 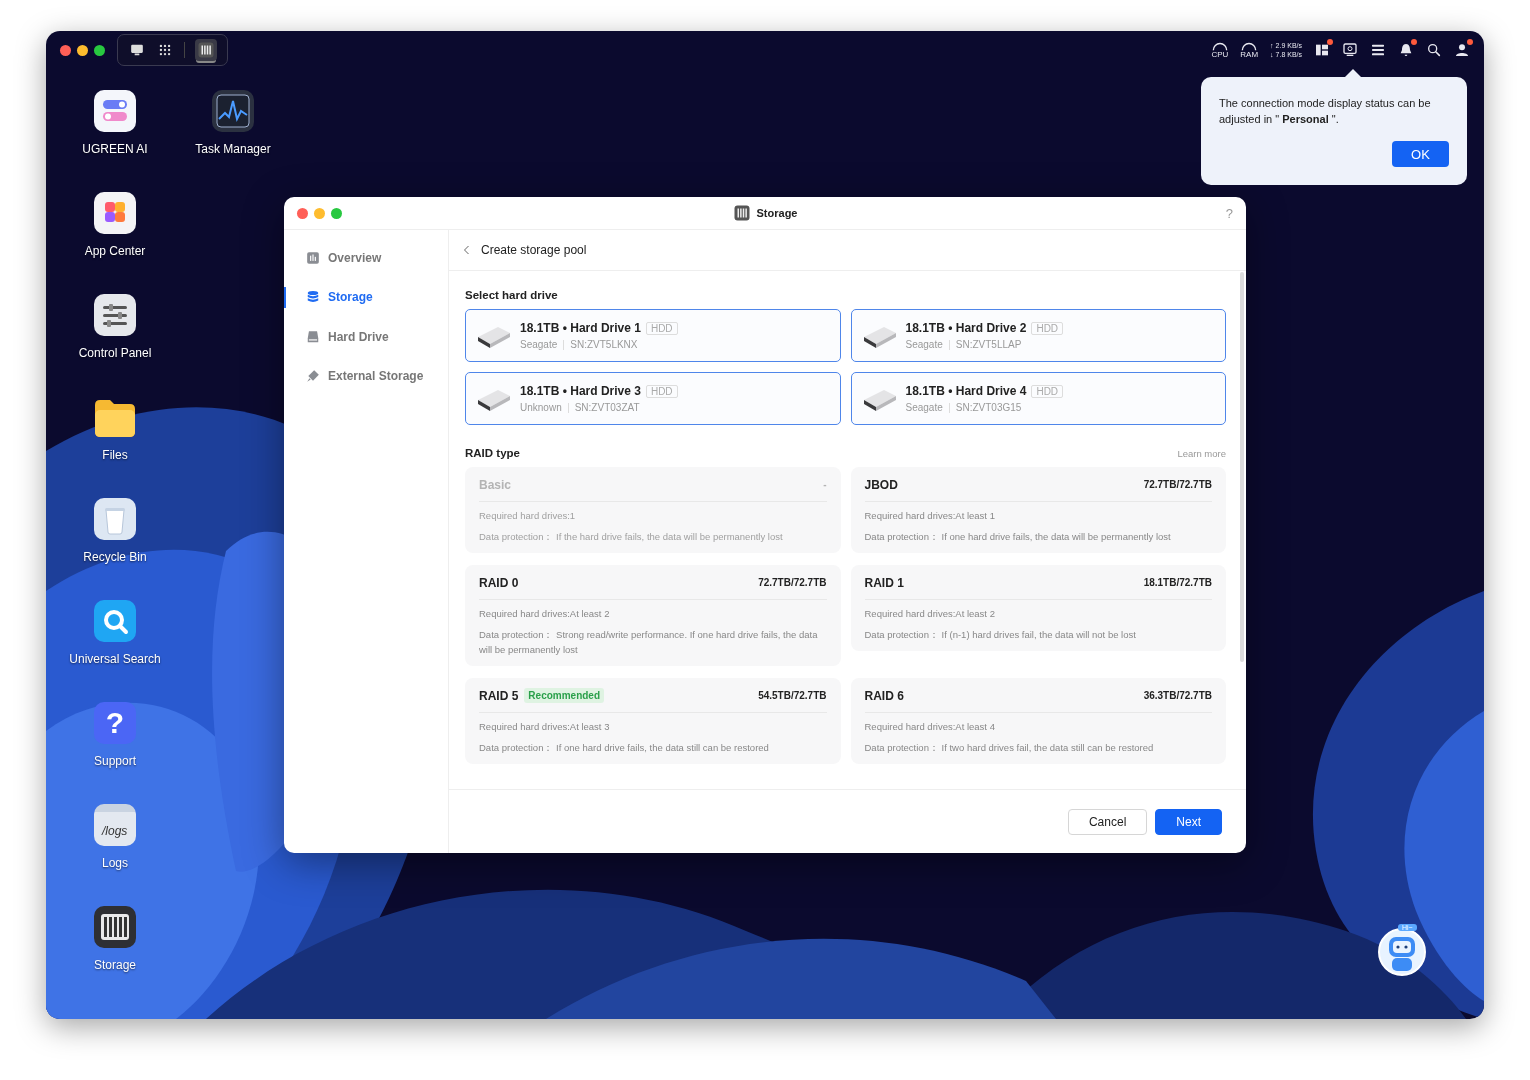 I want to click on raid-capacity: 54.5TB/72.7TB, so click(x=792, y=695).